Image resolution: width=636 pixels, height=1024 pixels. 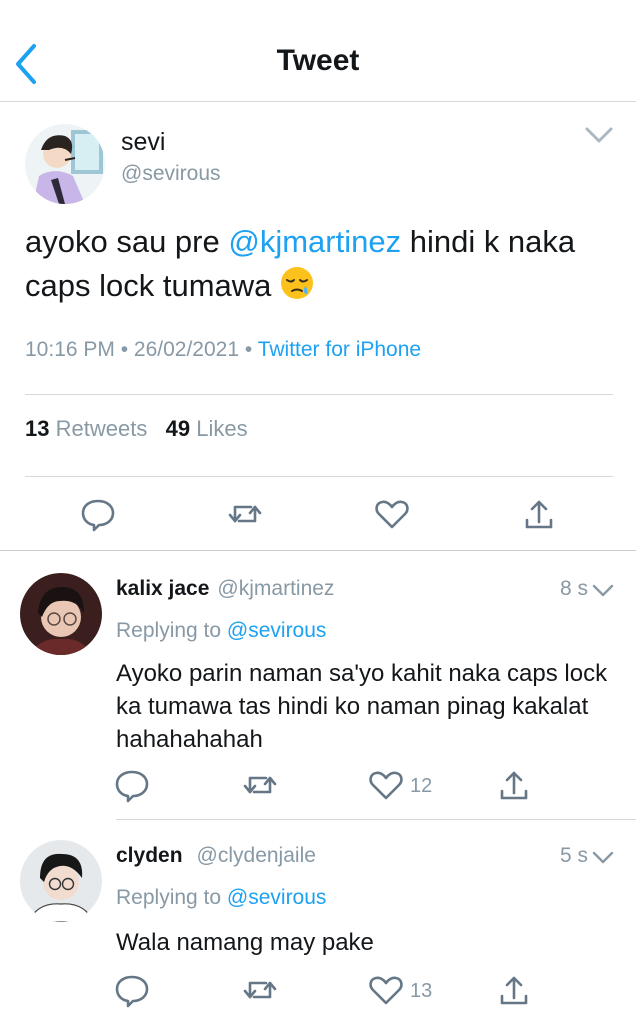 I want to click on author-name: sevi, so click(x=143, y=142).